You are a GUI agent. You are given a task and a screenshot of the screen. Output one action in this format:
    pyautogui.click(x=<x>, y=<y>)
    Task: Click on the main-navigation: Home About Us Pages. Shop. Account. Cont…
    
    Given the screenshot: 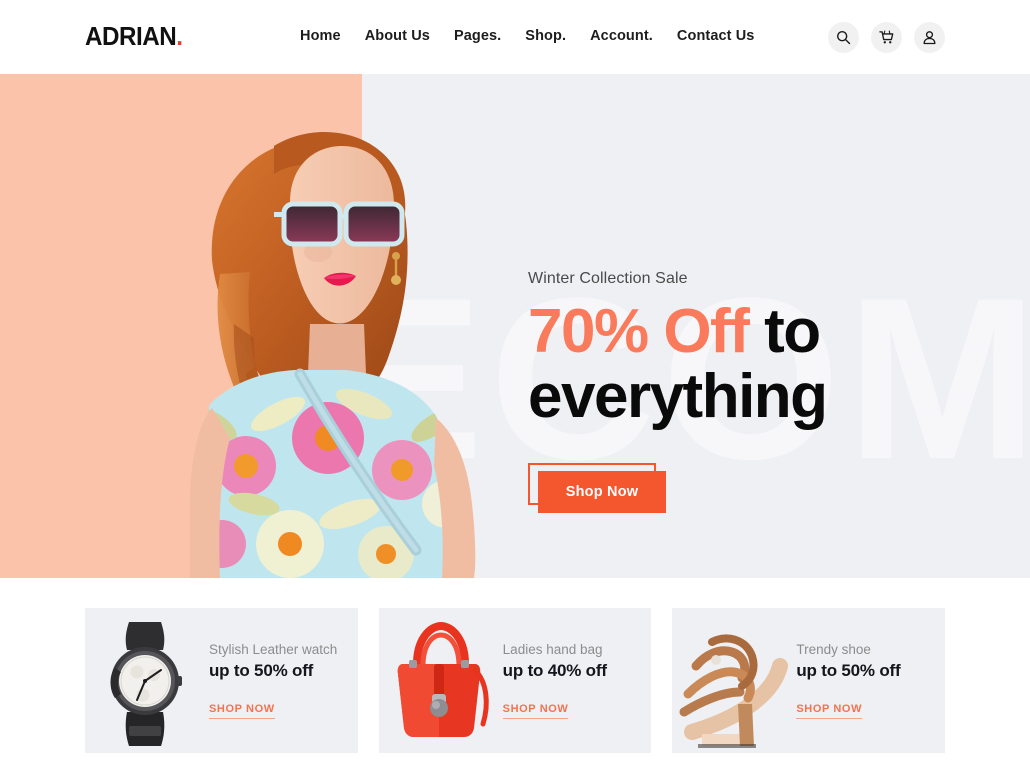 What is the action you would take?
    pyautogui.click(x=527, y=36)
    